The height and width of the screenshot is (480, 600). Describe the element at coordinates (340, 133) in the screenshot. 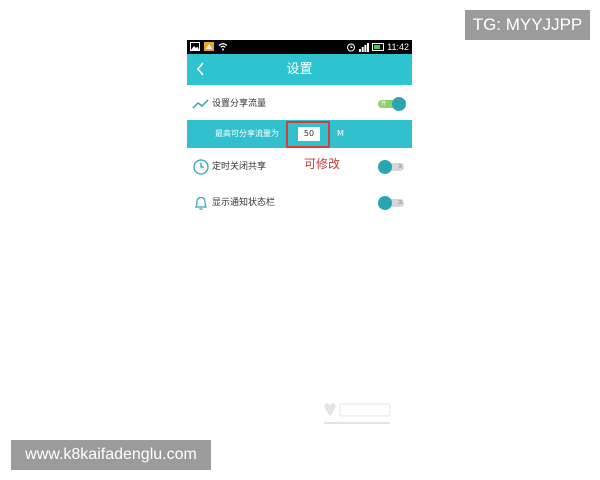

I see `max-share-unit: M` at that location.